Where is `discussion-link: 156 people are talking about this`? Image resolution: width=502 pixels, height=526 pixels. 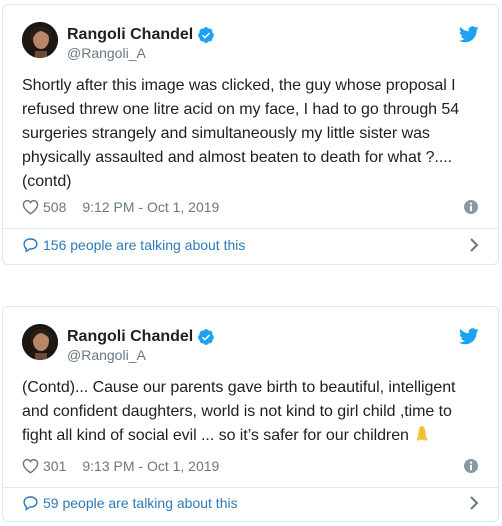 discussion-link: 156 people are talking about this is located at coordinates (250, 245).